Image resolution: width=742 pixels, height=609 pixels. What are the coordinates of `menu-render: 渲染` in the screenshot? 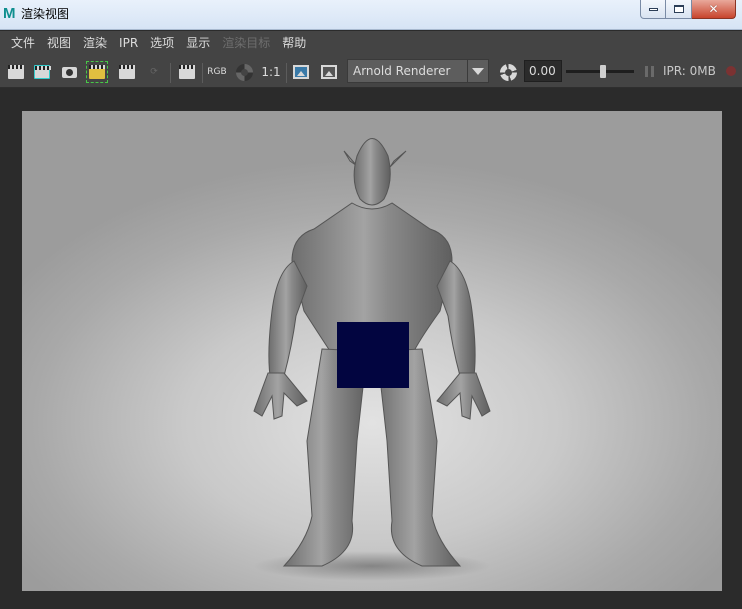 It's located at (95, 43).